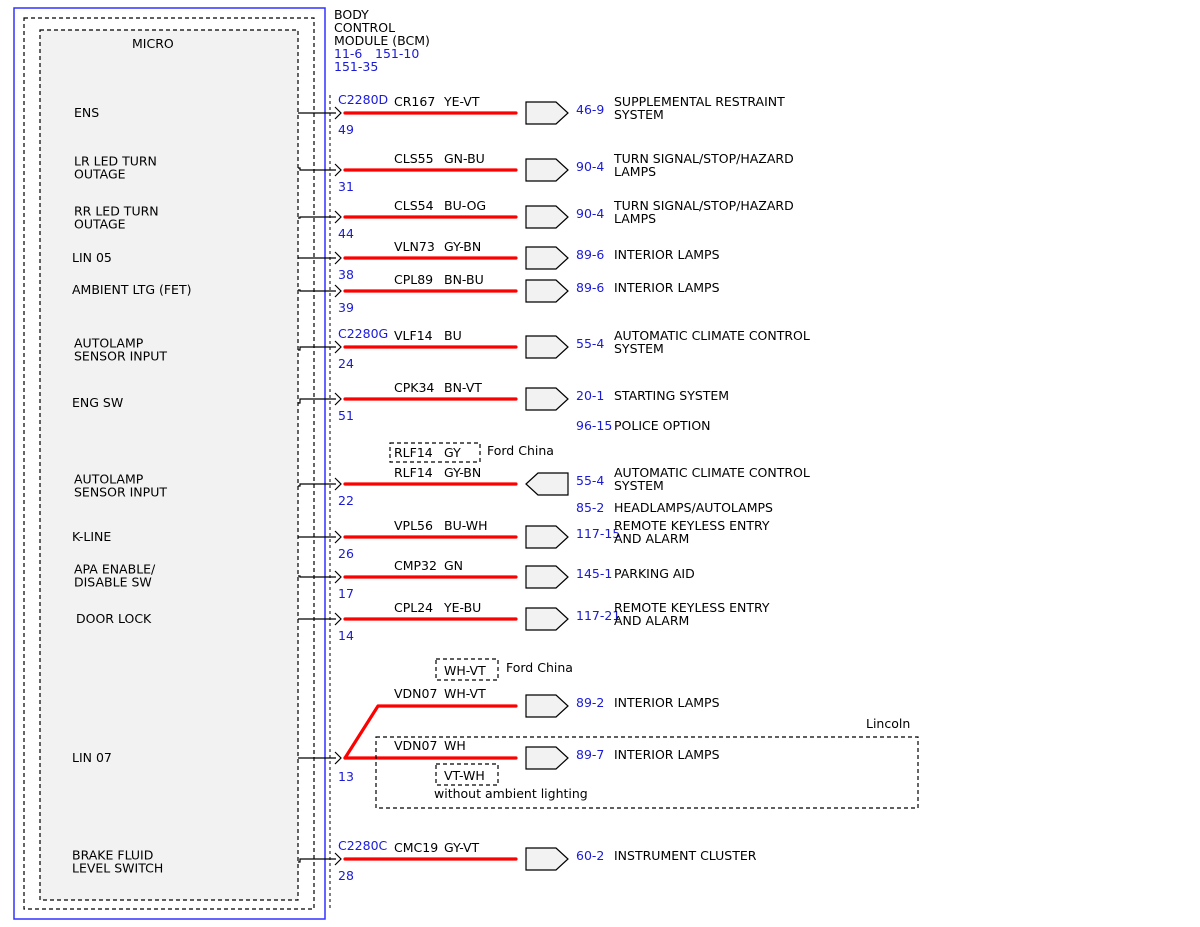 Image resolution: width=1200 pixels, height=927 pixels. Describe the element at coordinates (590, 395) in the screenshot. I see `cross-reference-link: 20-1` at that location.